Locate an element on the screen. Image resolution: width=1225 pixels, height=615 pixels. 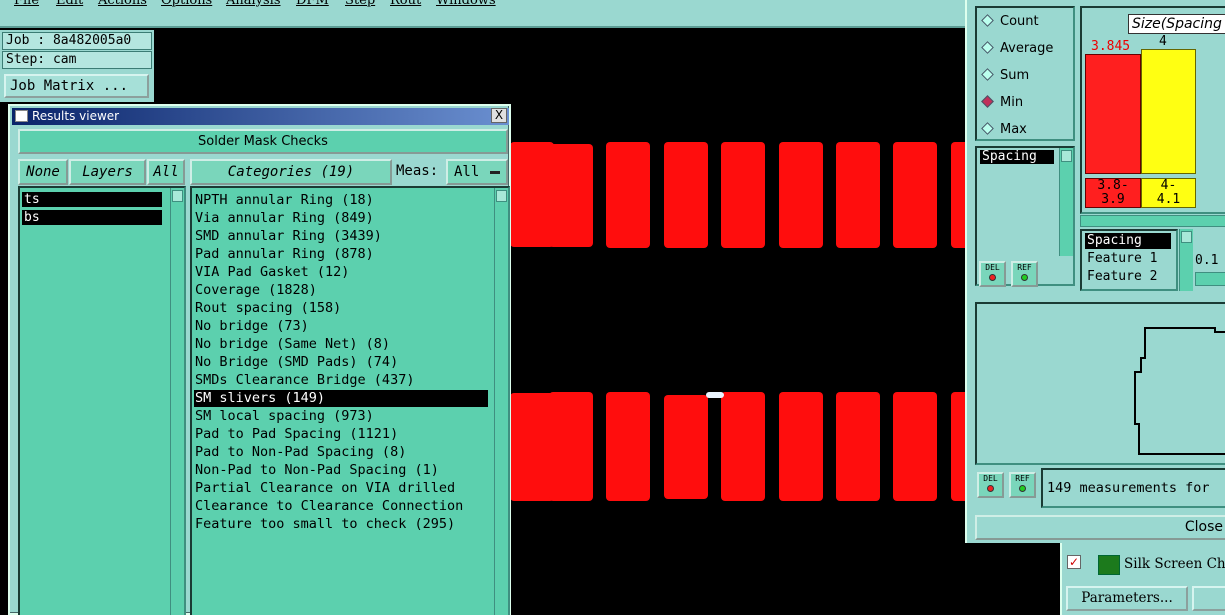
menu-edit: Edit is located at coordinates (69, 4).